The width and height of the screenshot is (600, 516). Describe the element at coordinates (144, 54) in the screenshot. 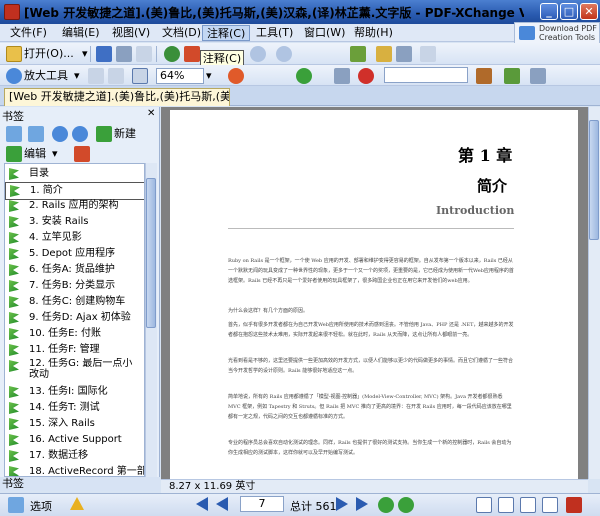

I see `email-icon` at that location.